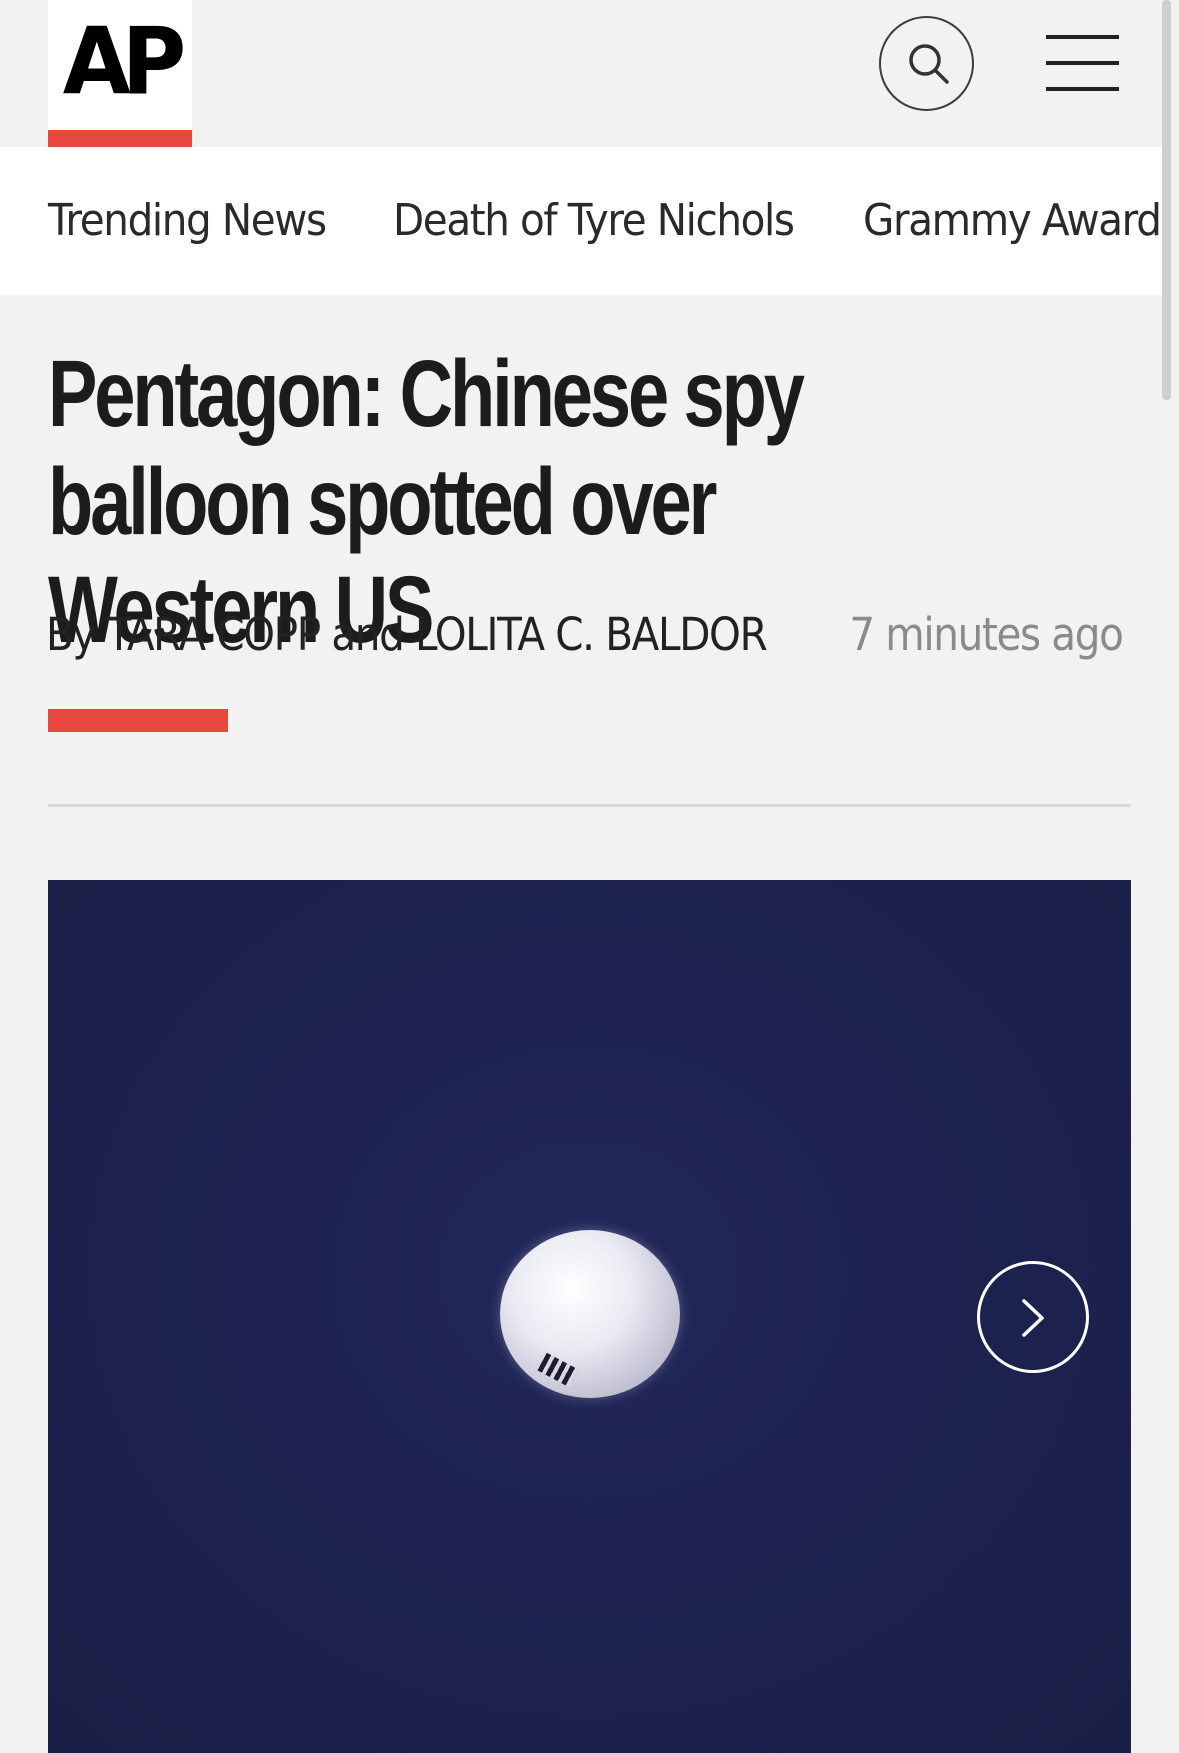  What do you see at coordinates (1166, 200) in the screenshot?
I see `scrollbar` at bounding box center [1166, 200].